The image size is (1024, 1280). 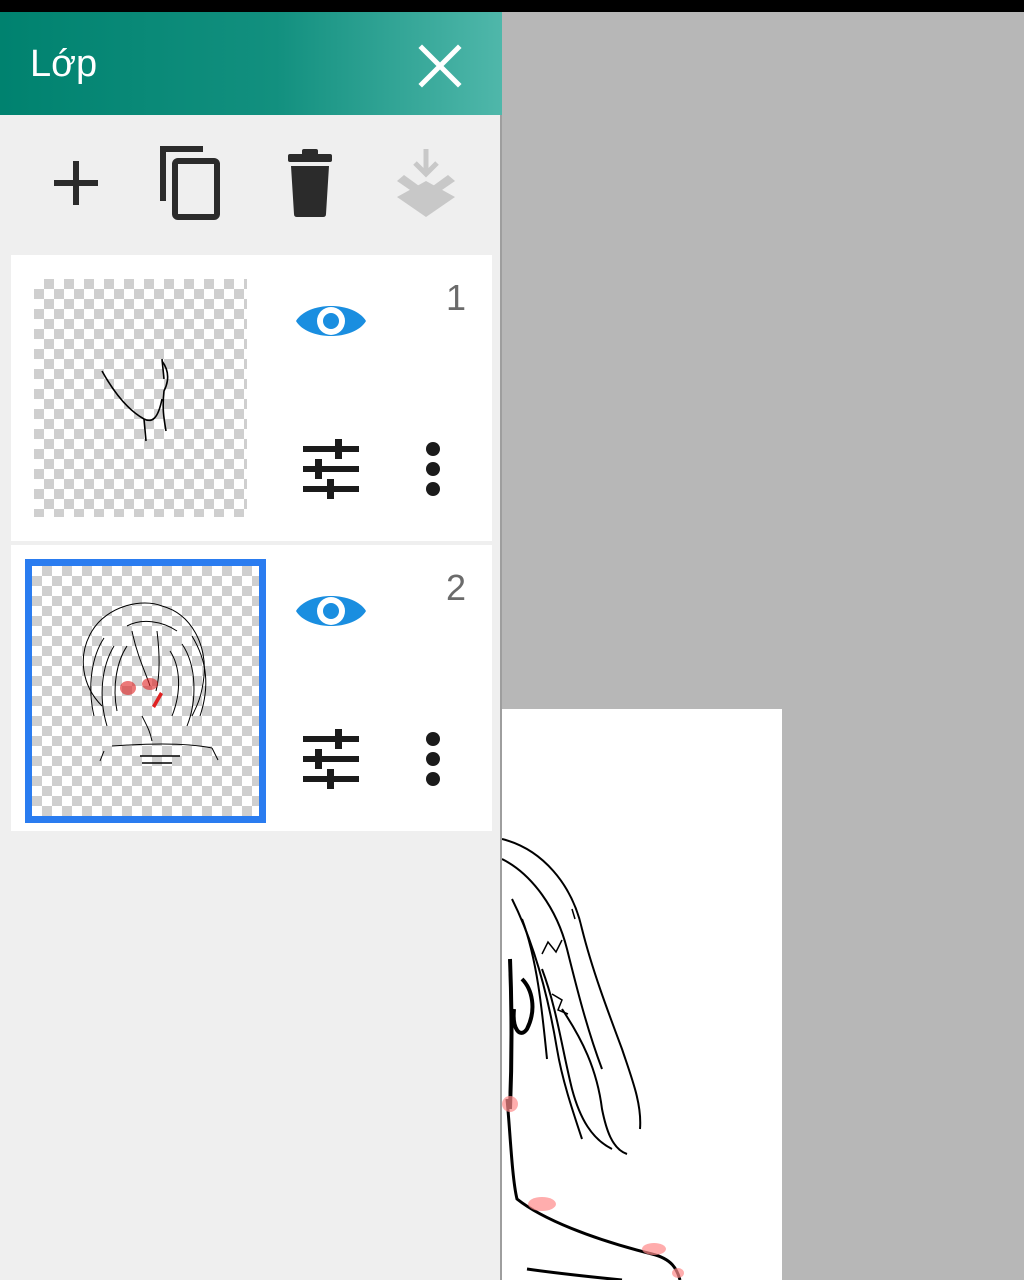 I want to click on add-layer-button, so click(x=76, y=183).